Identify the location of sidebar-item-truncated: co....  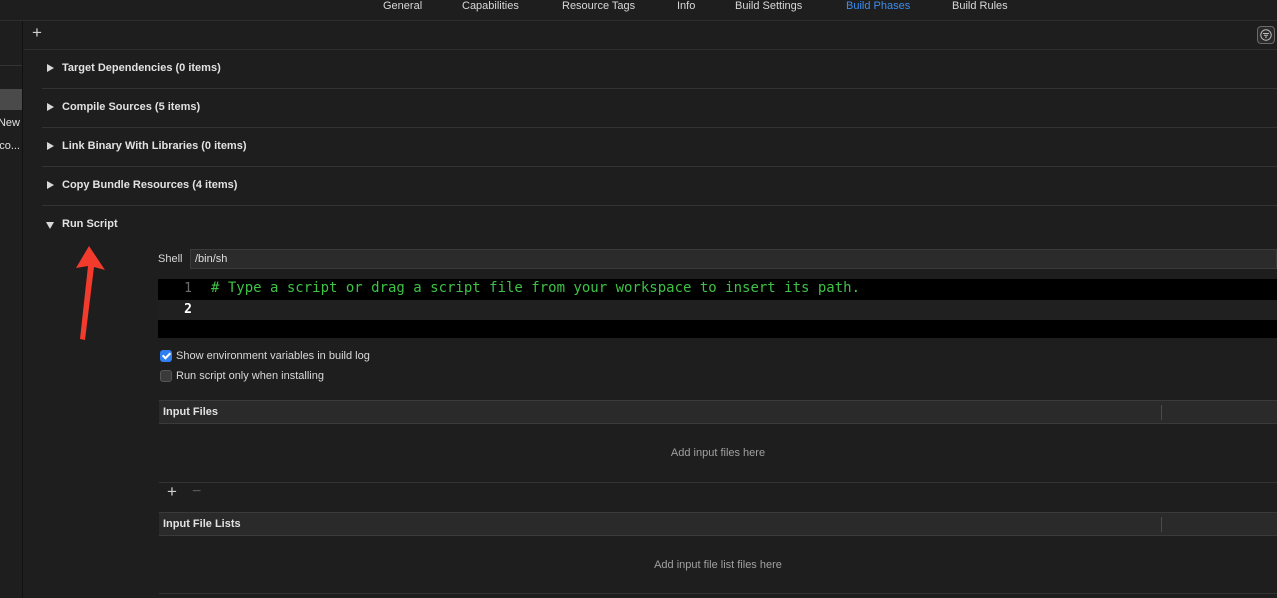
(10, 146).